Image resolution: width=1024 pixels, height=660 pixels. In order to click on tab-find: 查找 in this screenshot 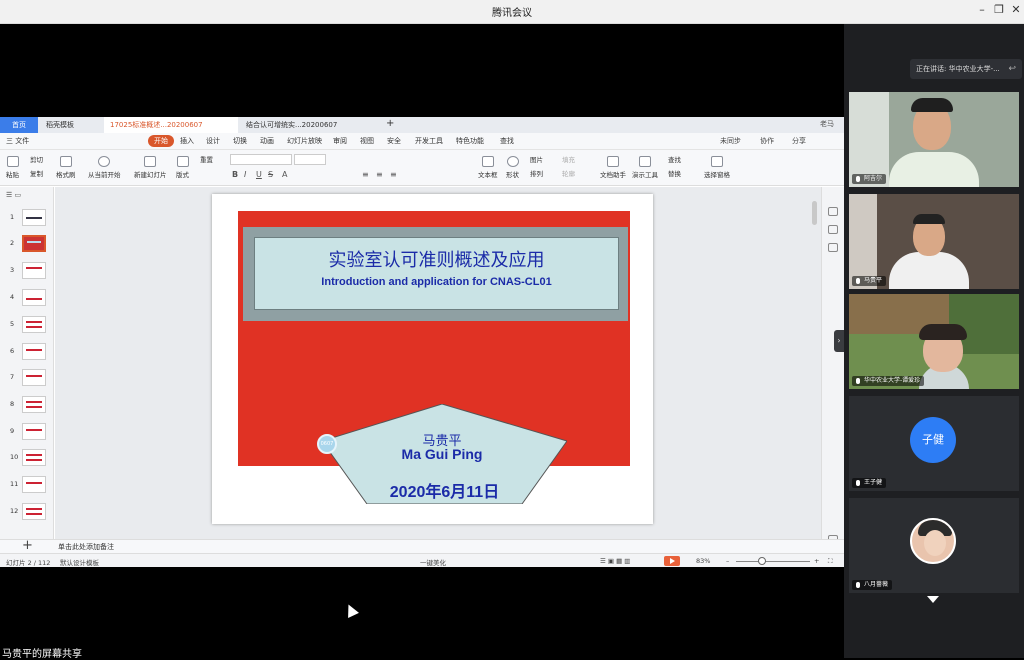, I will do `click(507, 141)`.